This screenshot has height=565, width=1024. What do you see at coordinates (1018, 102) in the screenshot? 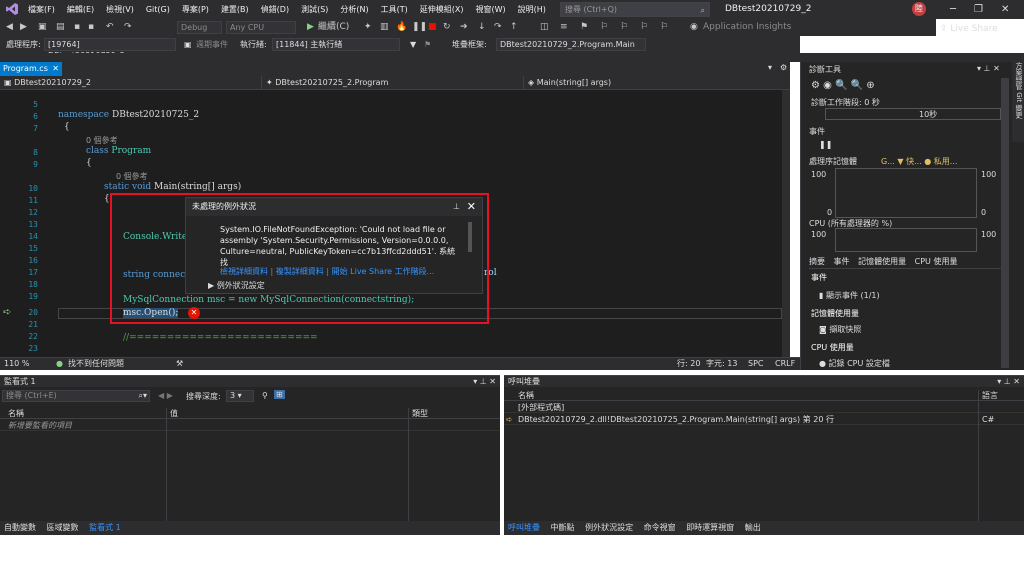
I see `side-tool-strip: 方案總管 Git 變更` at bounding box center [1018, 102].